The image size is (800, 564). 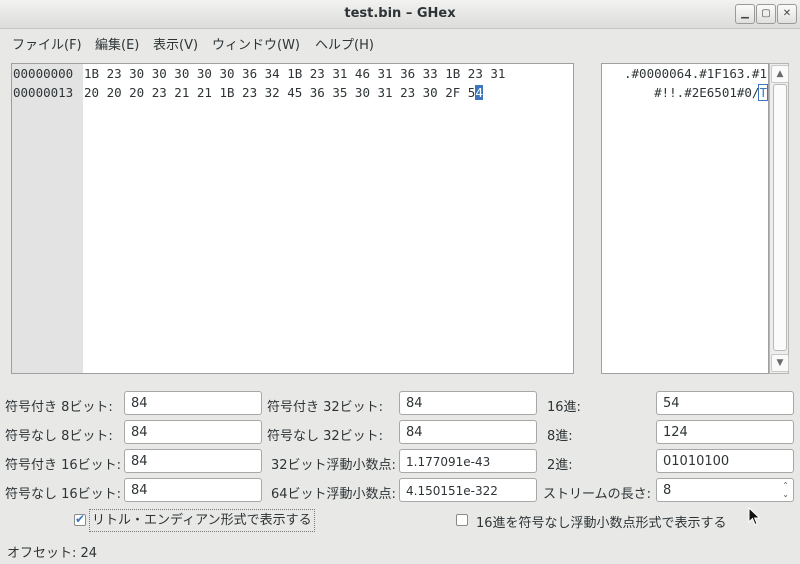 I want to click on little-endian-label: リトル・エンディアン形式で表示する, so click(x=202, y=520).